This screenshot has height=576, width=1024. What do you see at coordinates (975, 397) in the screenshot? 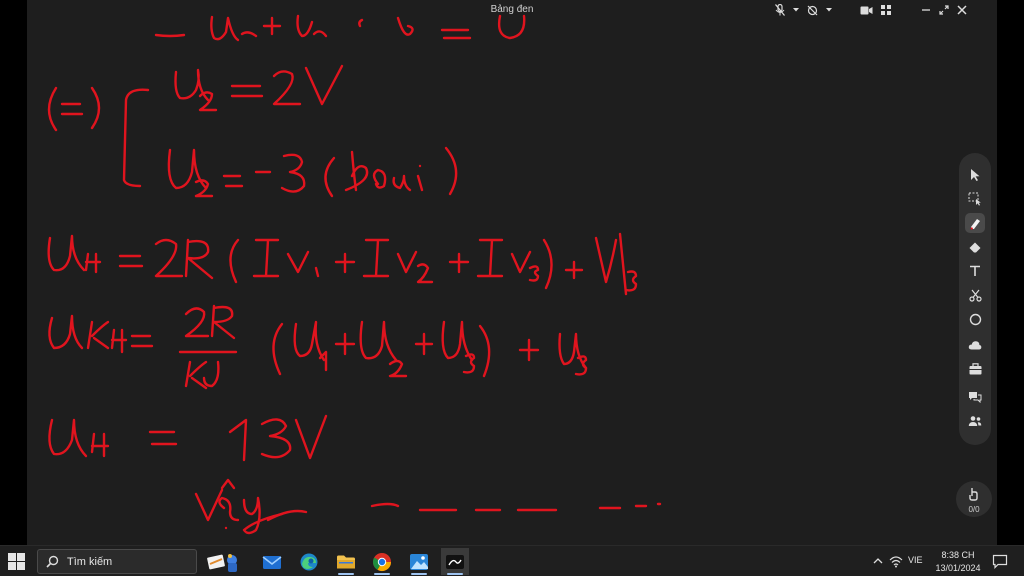
I see `comment-icon` at bounding box center [975, 397].